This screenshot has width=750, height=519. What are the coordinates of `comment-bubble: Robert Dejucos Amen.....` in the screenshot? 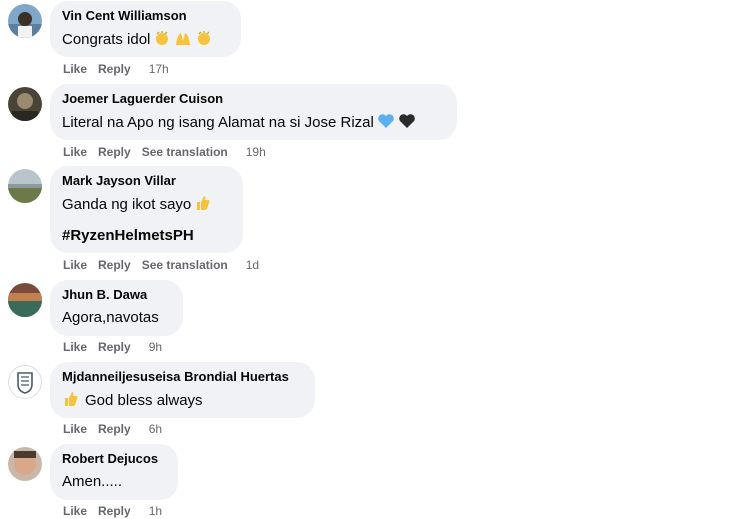 It's located at (114, 472).